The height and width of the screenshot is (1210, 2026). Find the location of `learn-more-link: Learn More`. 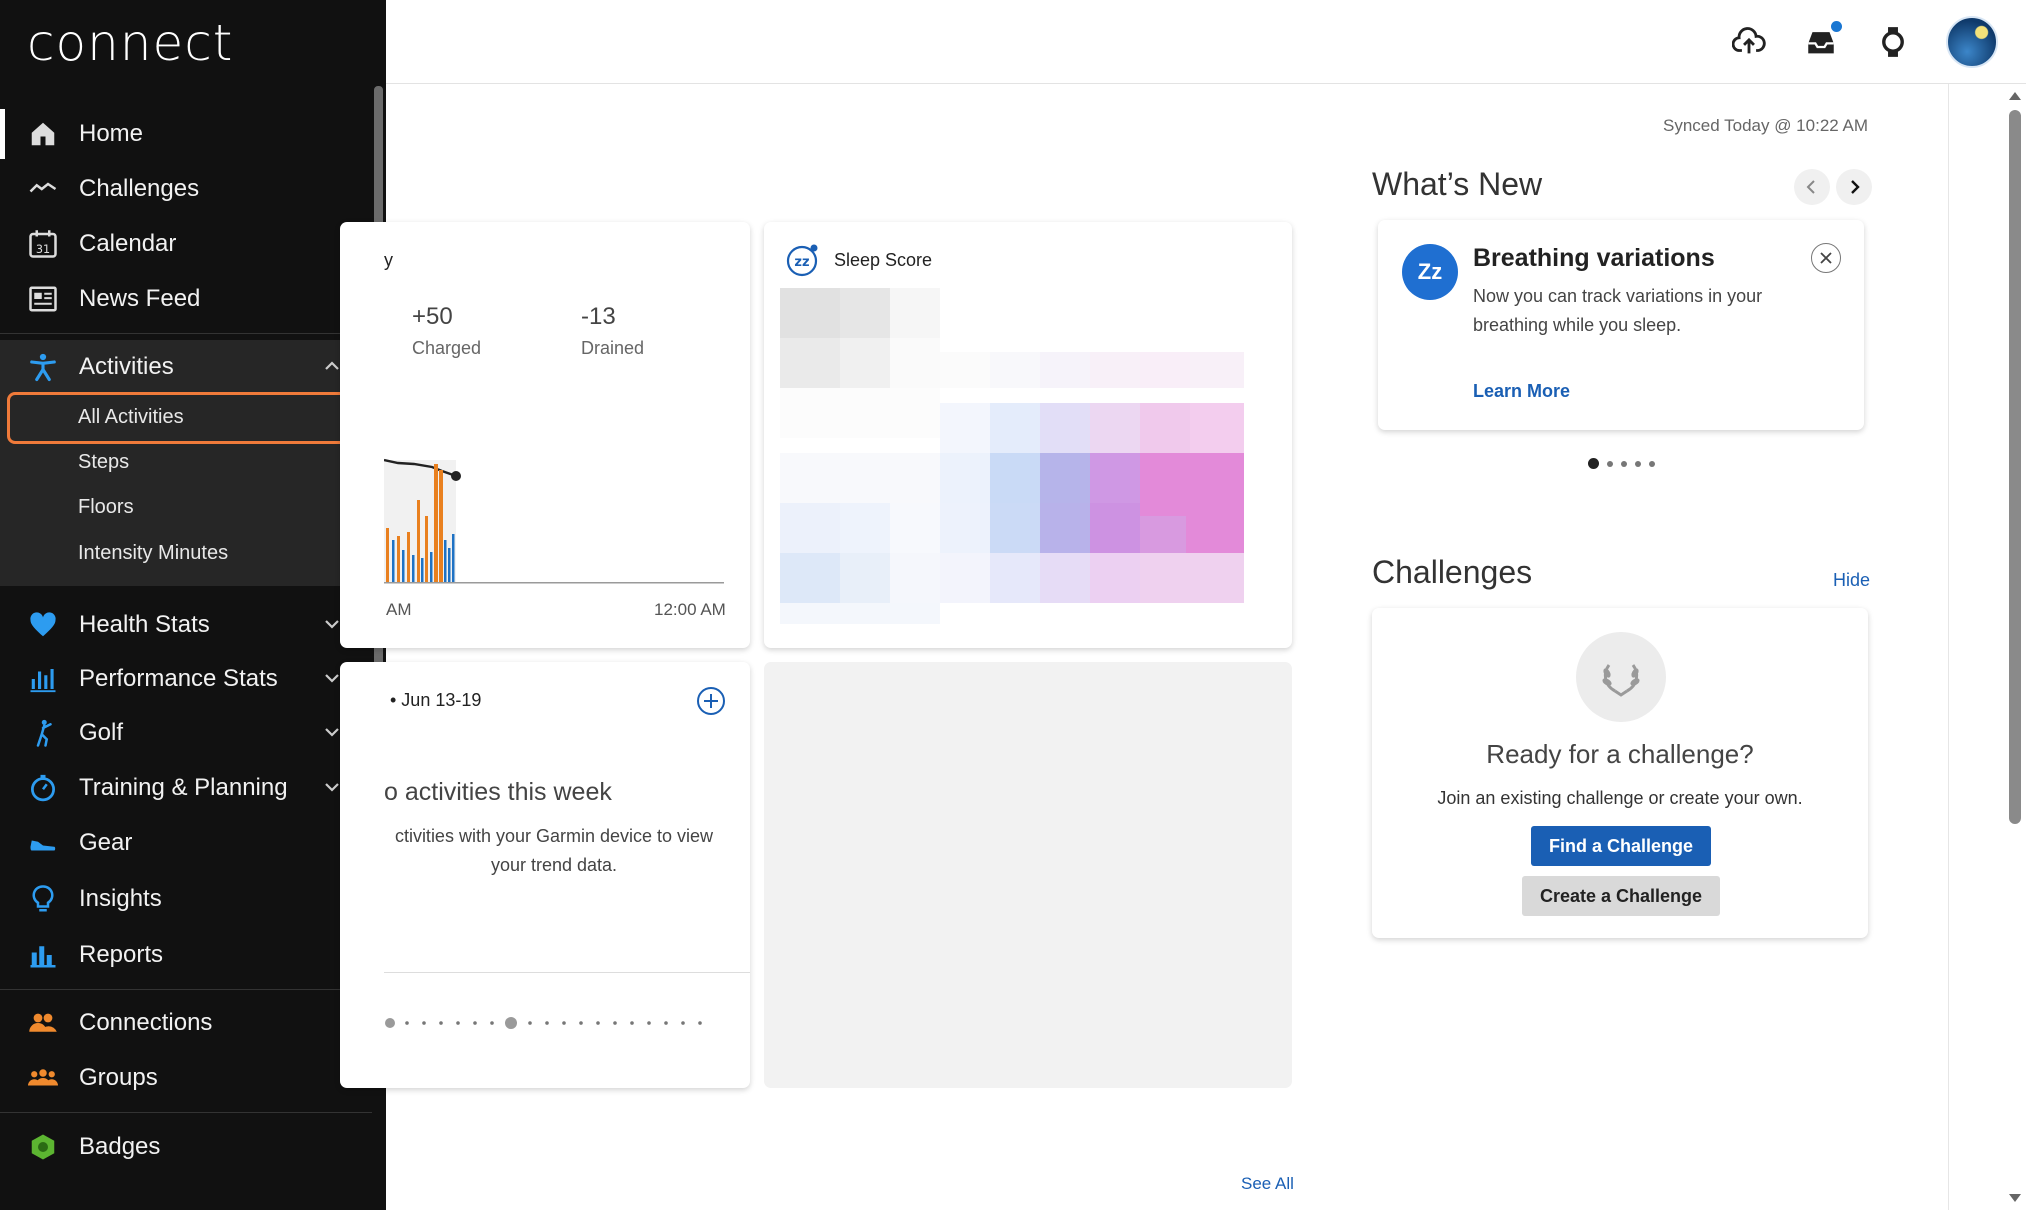

learn-more-link: Learn More is located at coordinates (1521, 391).